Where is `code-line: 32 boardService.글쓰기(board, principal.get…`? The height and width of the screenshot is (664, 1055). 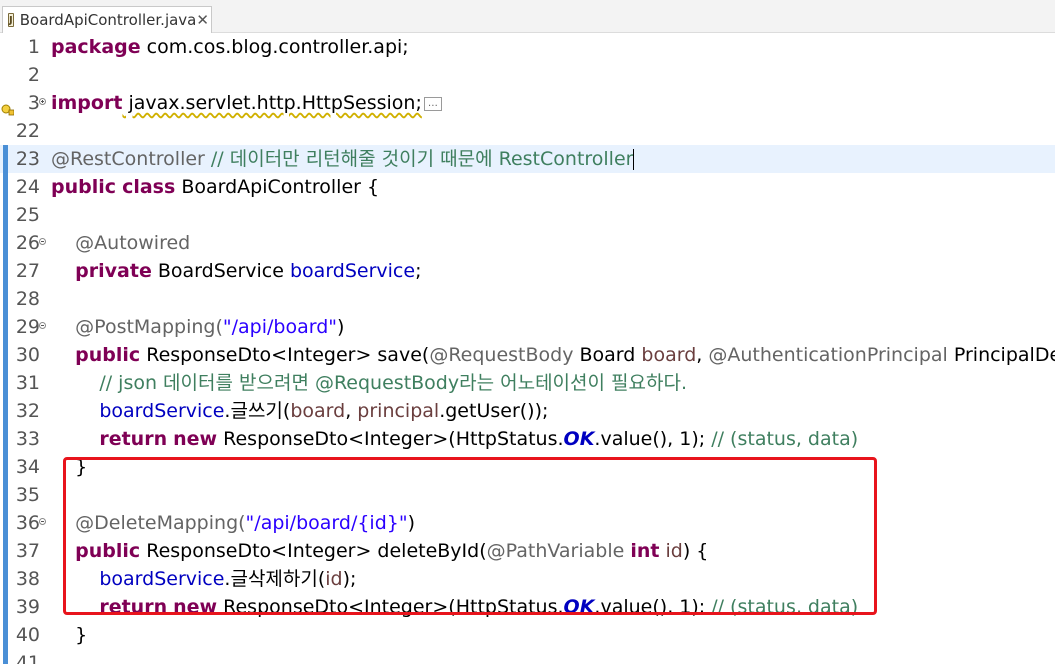 code-line: 32 boardService.글쓰기(board, principal.get… is located at coordinates (527, 411).